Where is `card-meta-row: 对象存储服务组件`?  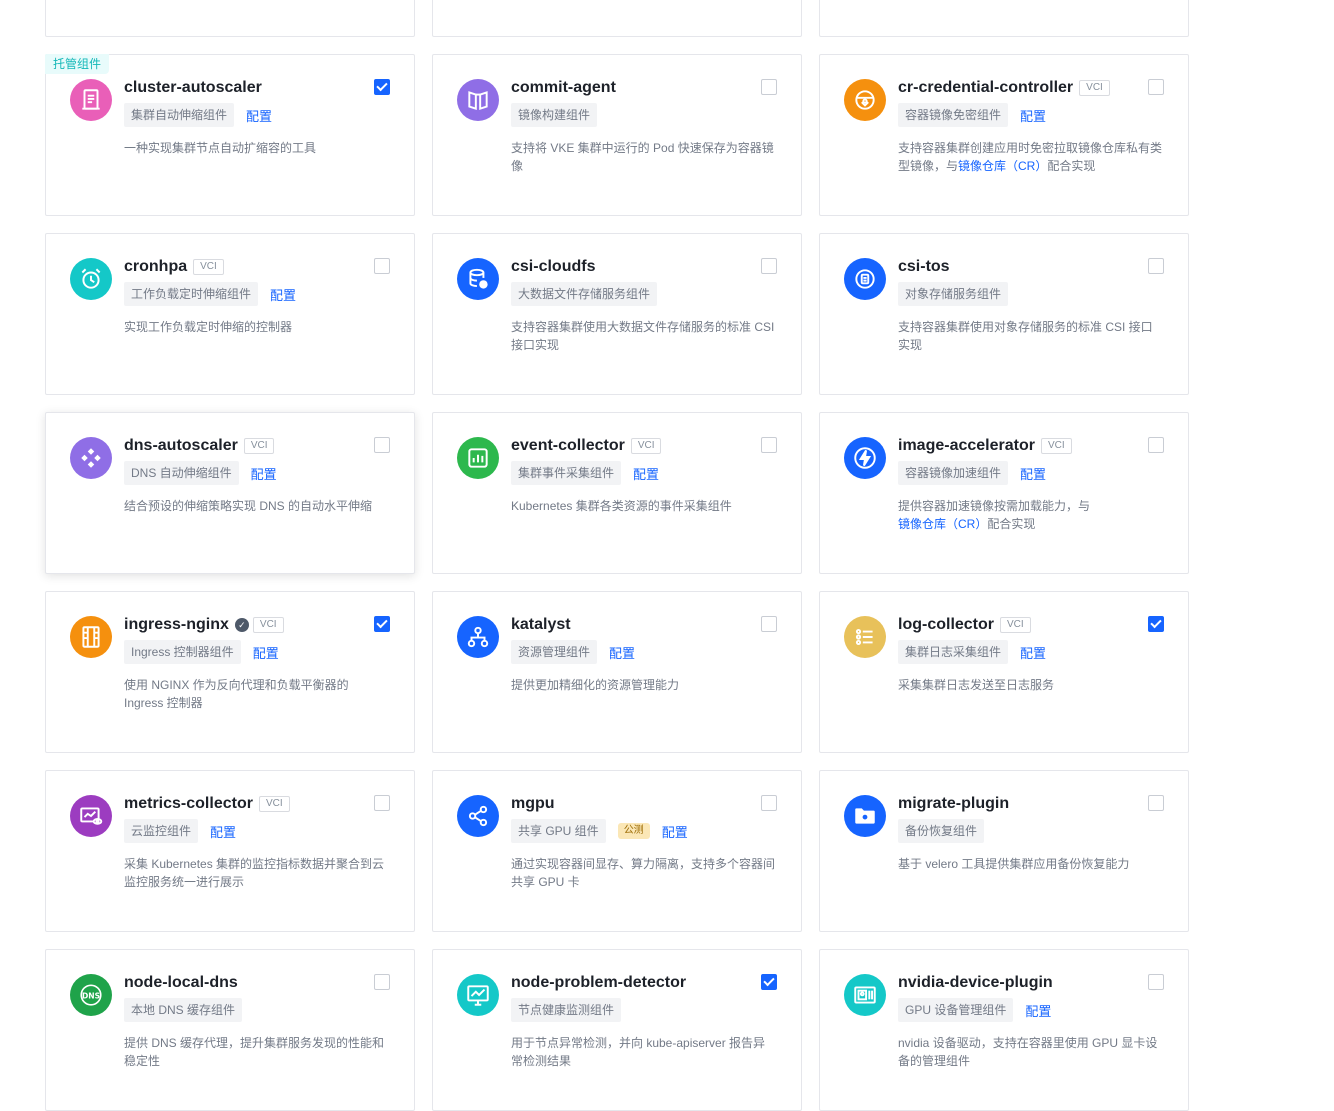
card-meta-row: 对象存储服务组件 is located at coordinates (953, 294).